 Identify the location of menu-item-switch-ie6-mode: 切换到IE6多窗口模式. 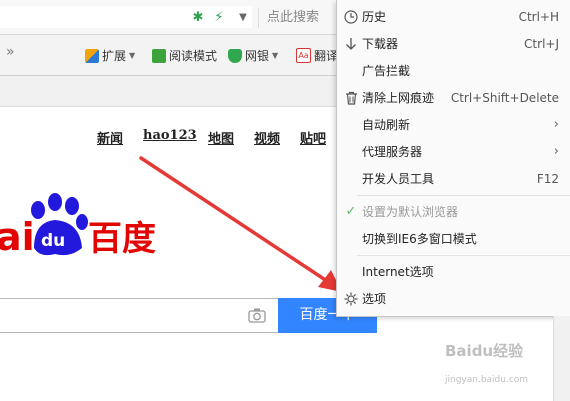
(453, 239).